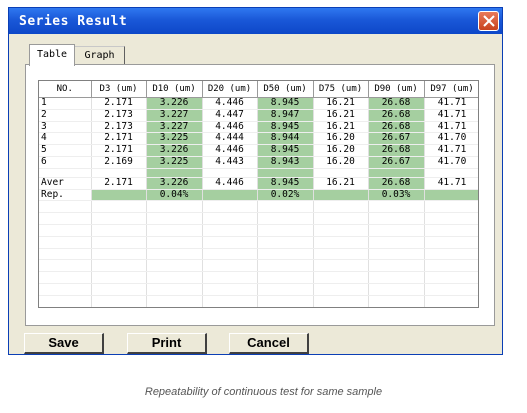 The width and height of the screenshot is (527, 413). I want to click on save-button: Save, so click(64, 343).